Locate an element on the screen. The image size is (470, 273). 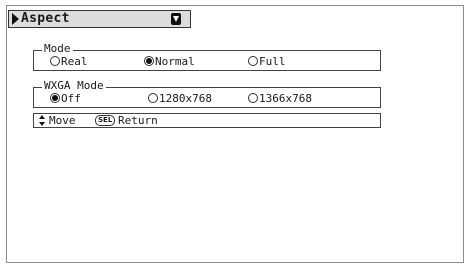
wxga-option-off: Off is located at coordinates (65, 98).